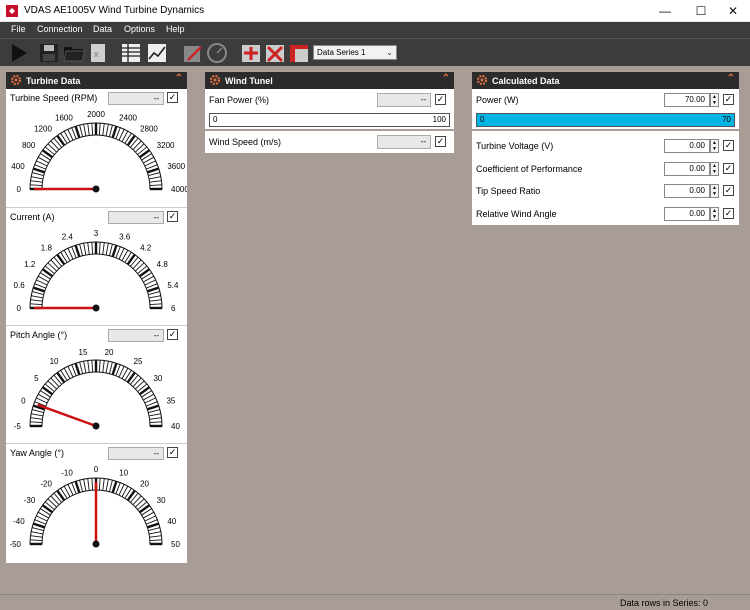 This screenshot has width=750, height=610. What do you see at coordinates (215, 119) in the screenshot?
I see `fan-power-min: 0` at bounding box center [215, 119].